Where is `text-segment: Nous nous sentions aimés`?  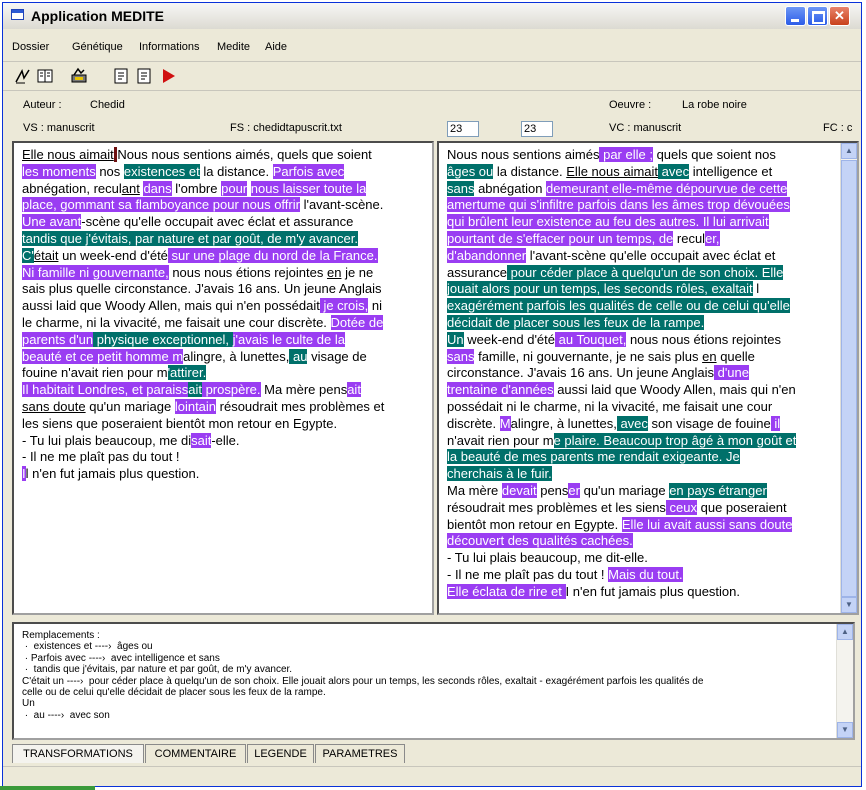
text-segment: Nous nous sentions aimés is located at coordinates (523, 154).